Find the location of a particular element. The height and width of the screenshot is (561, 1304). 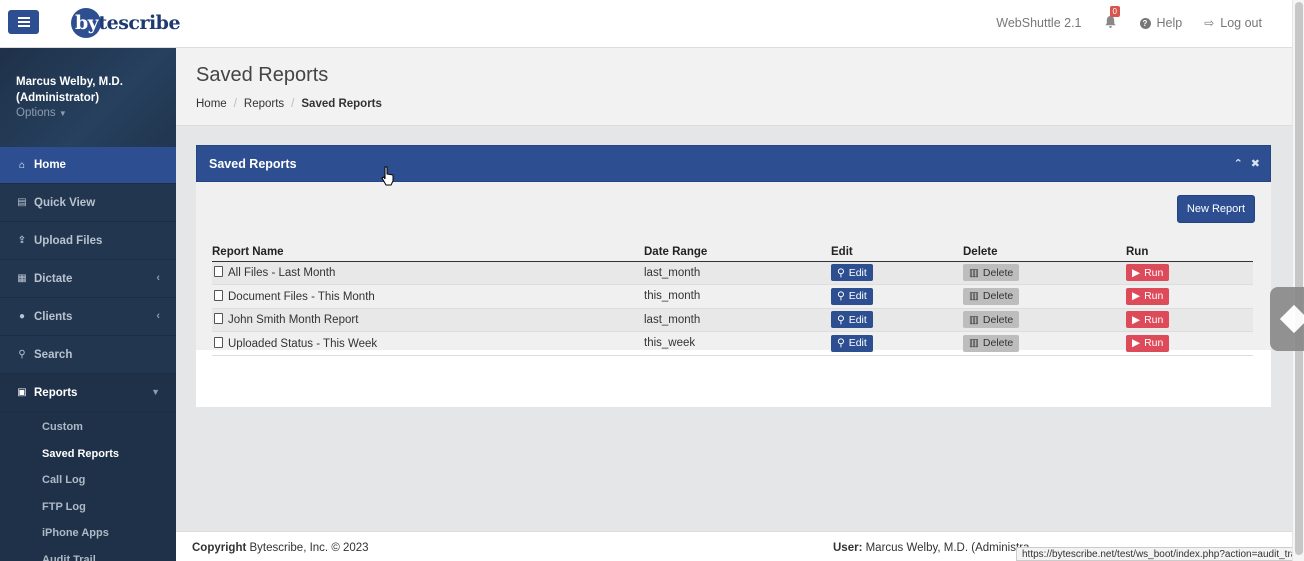

user-name: Marcus Welby, M.D. is located at coordinates (69, 82).